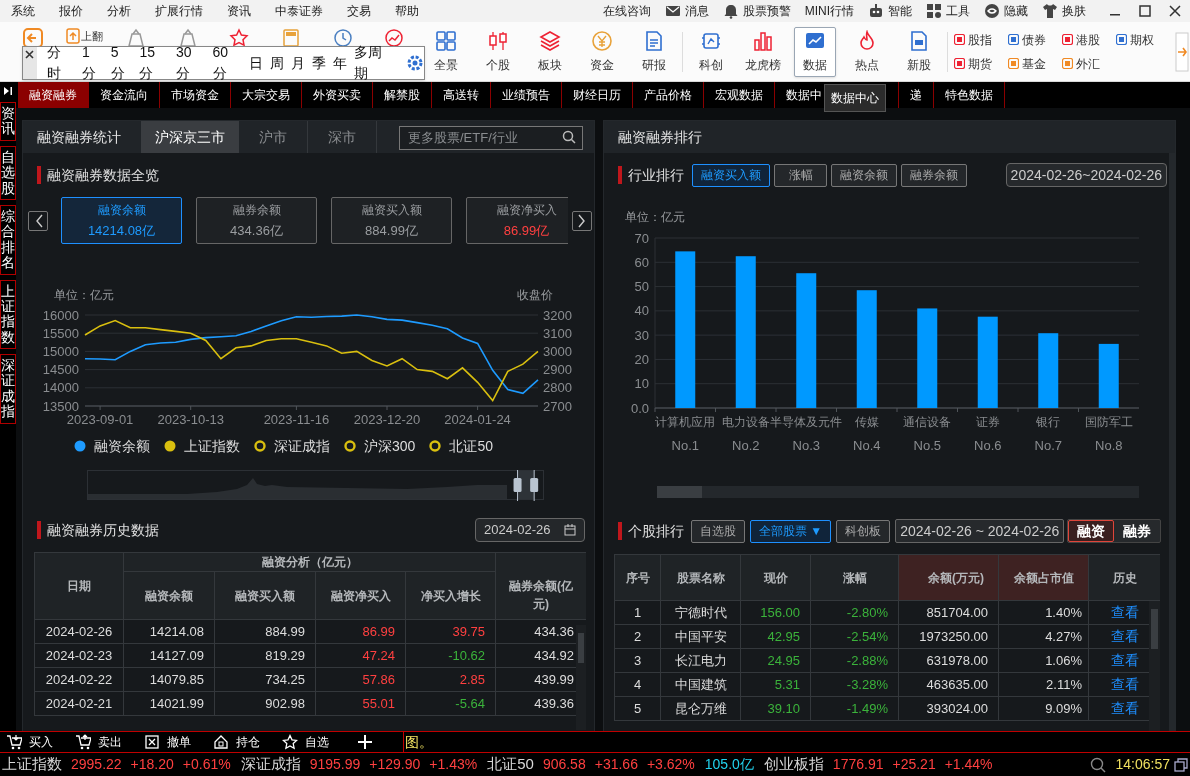 The width and height of the screenshot is (1190, 776). Describe the element at coordinates (8, 91) in the screenshot. I see `collapse-icon` at that location.